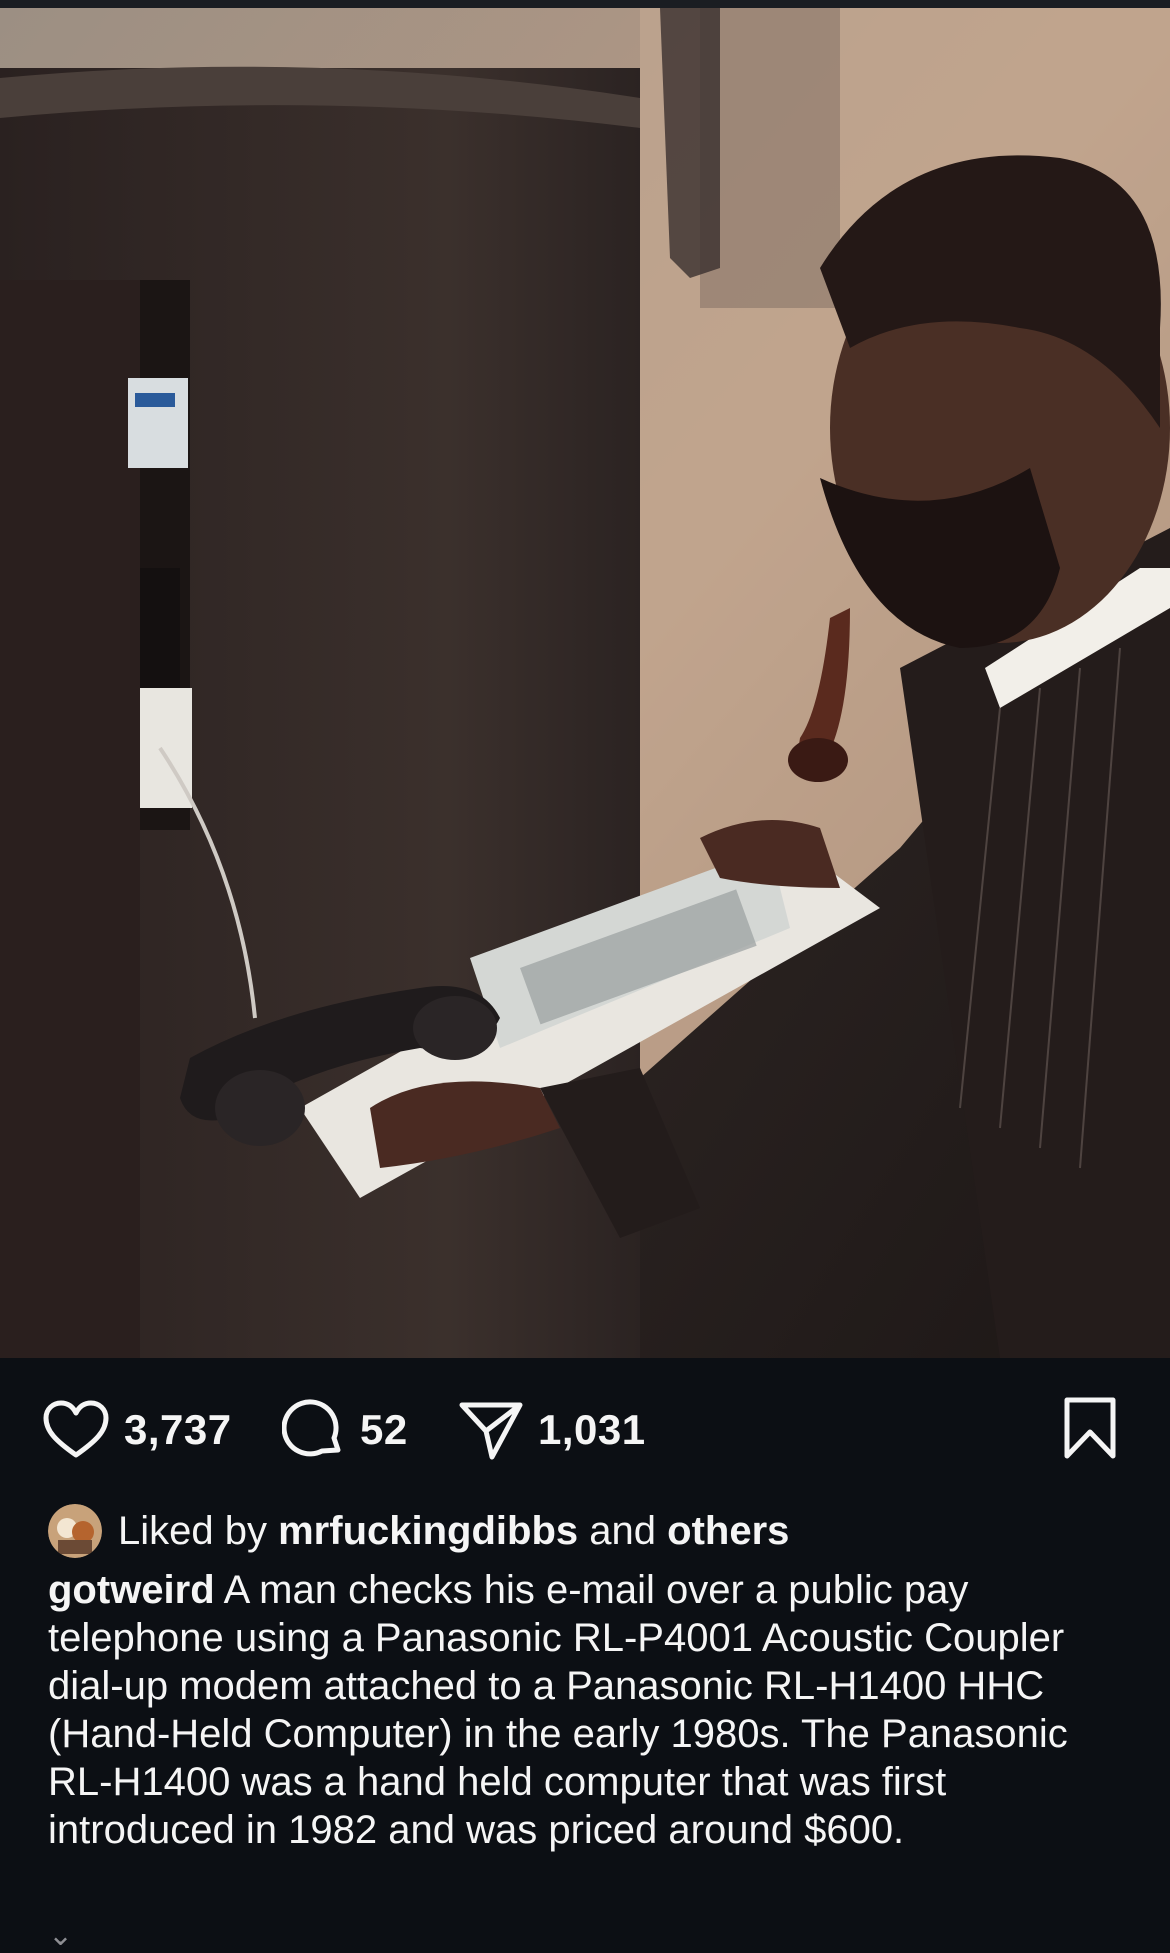  What do you see at coordinates (192, 1530) in the screenshot?
I see `liked-by-prefix: Liked by` at bounding box center [192, 1530].